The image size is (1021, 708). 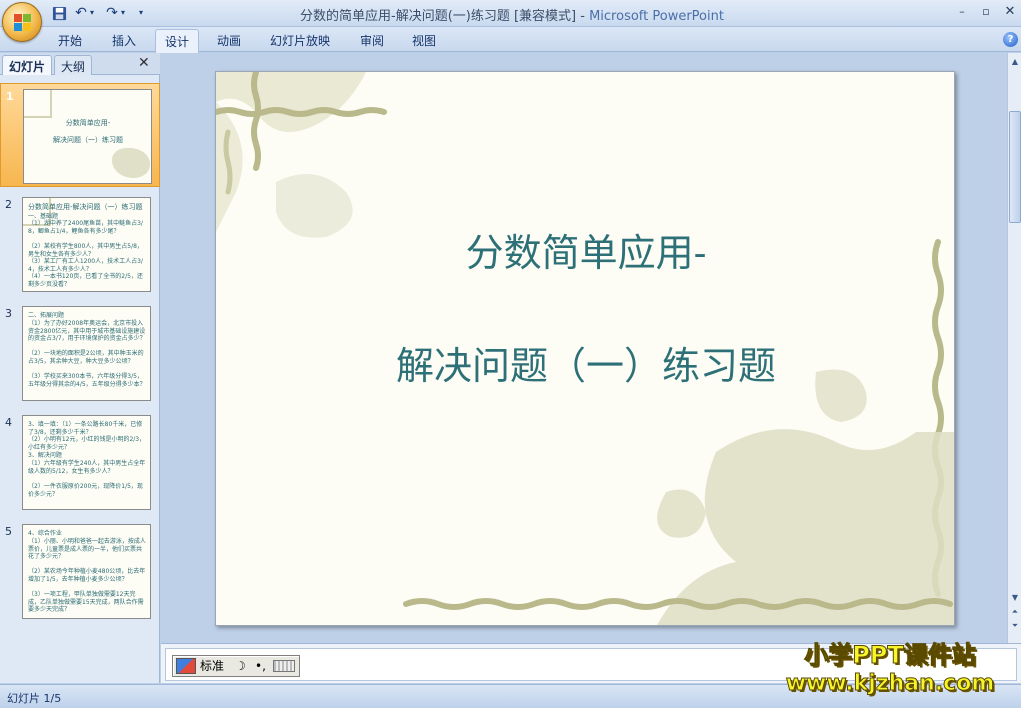 What do you see at coordinates (88, 140) in the screenshot?
I see `thumbnail-text: 解决问题（一）练习题` at bounding box center [88, 140].